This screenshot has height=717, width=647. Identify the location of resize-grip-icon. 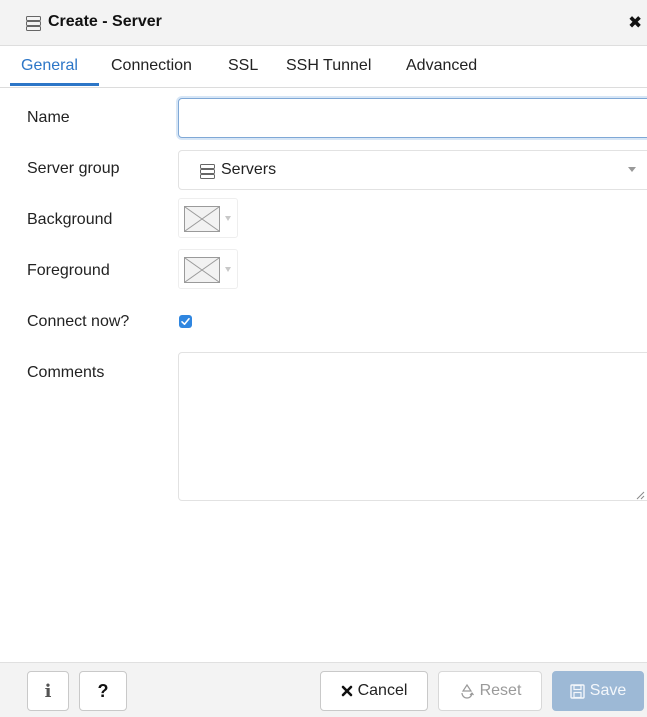
(640, 496).